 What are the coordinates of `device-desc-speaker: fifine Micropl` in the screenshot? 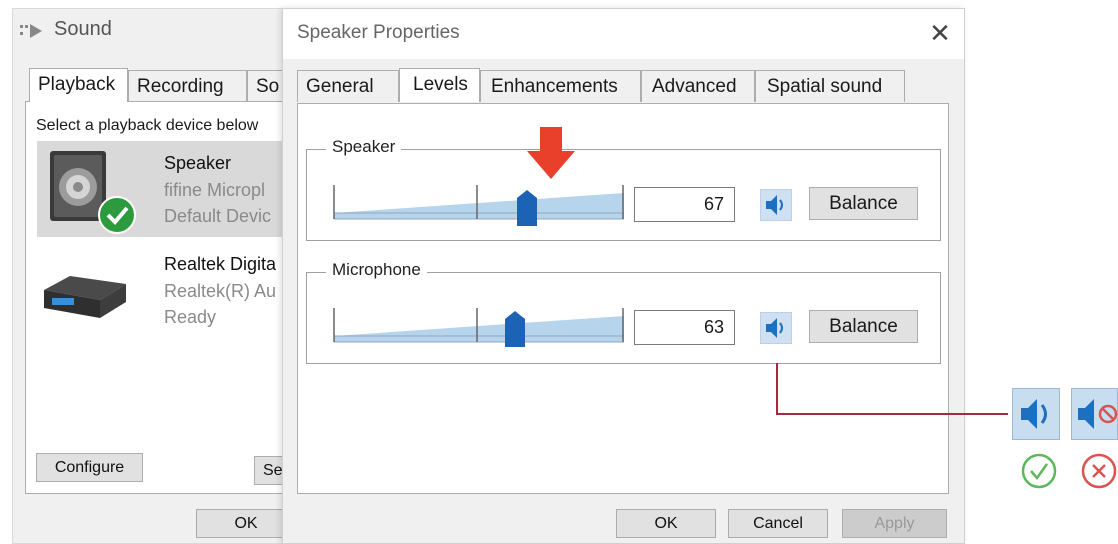 It's located at (215, 190).